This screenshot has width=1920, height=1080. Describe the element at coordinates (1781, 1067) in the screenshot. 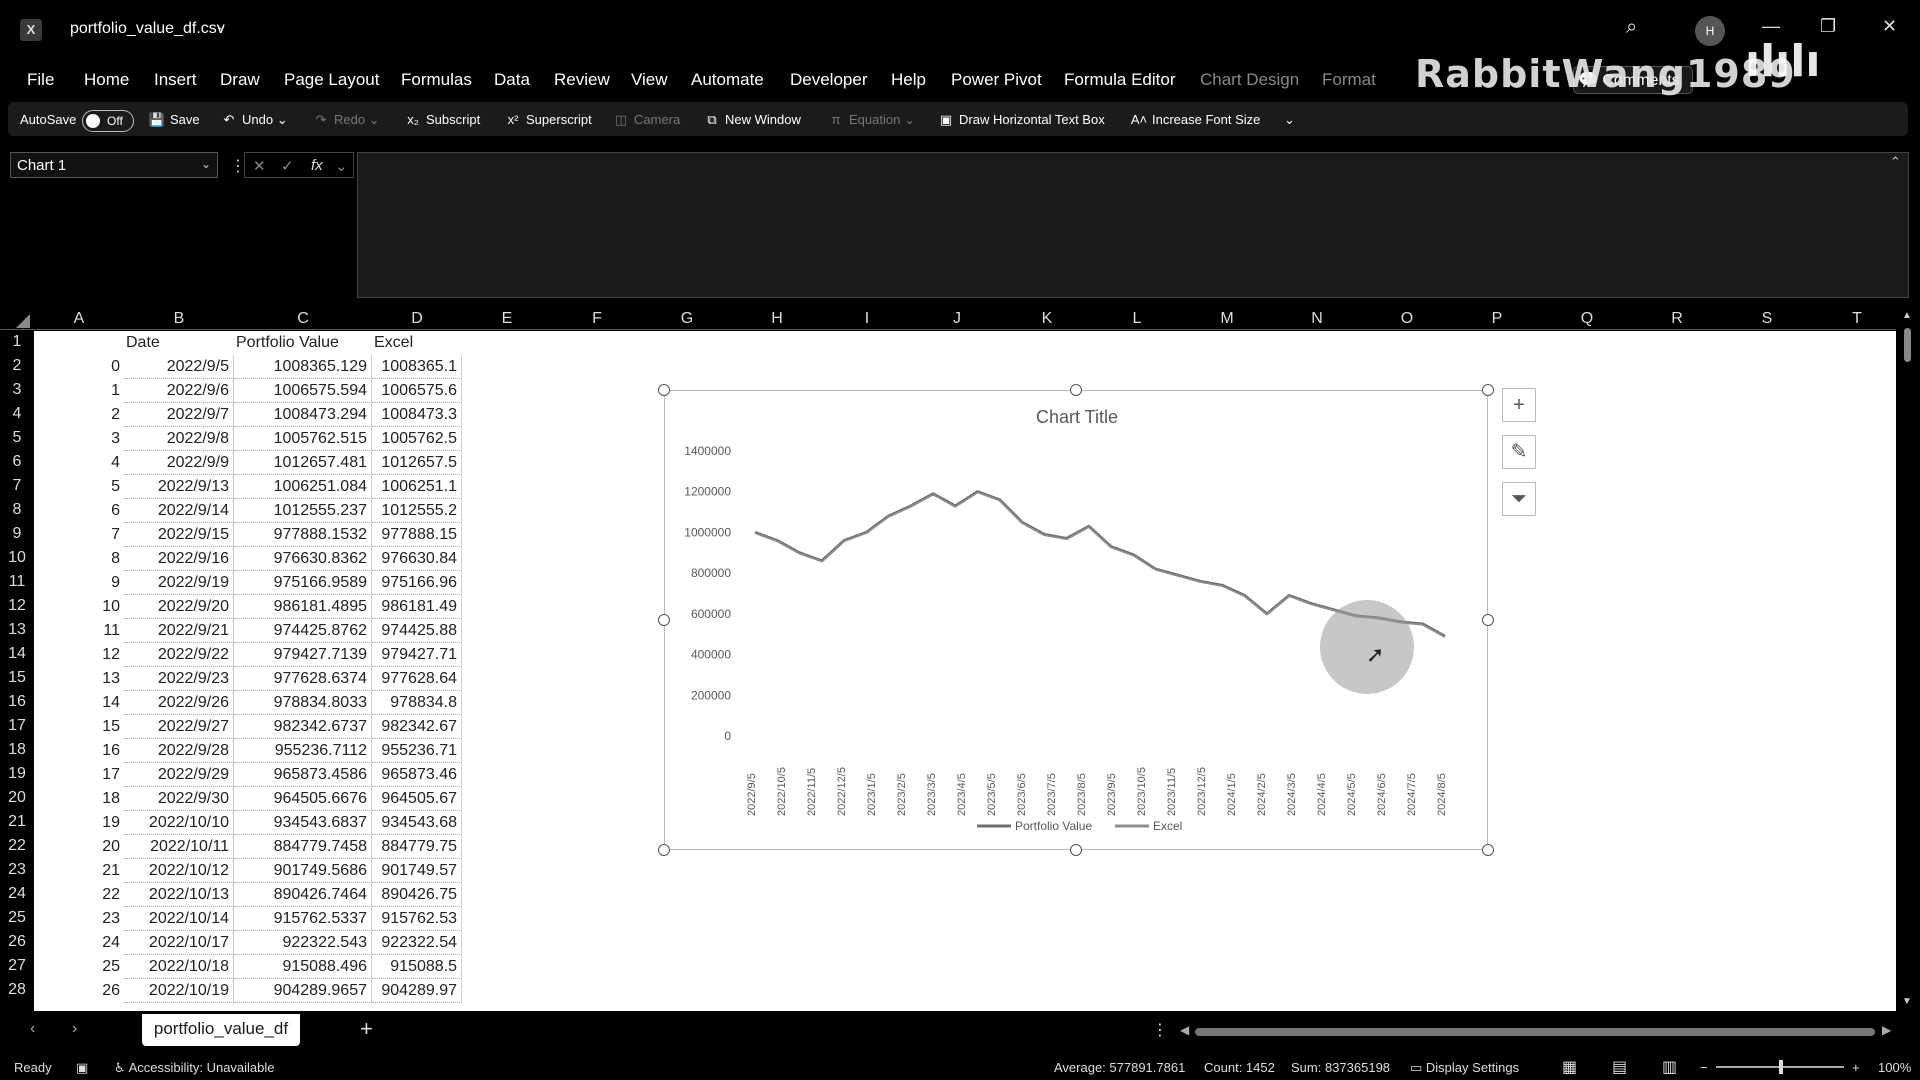

I see `zoom-slider-knob` at that location.